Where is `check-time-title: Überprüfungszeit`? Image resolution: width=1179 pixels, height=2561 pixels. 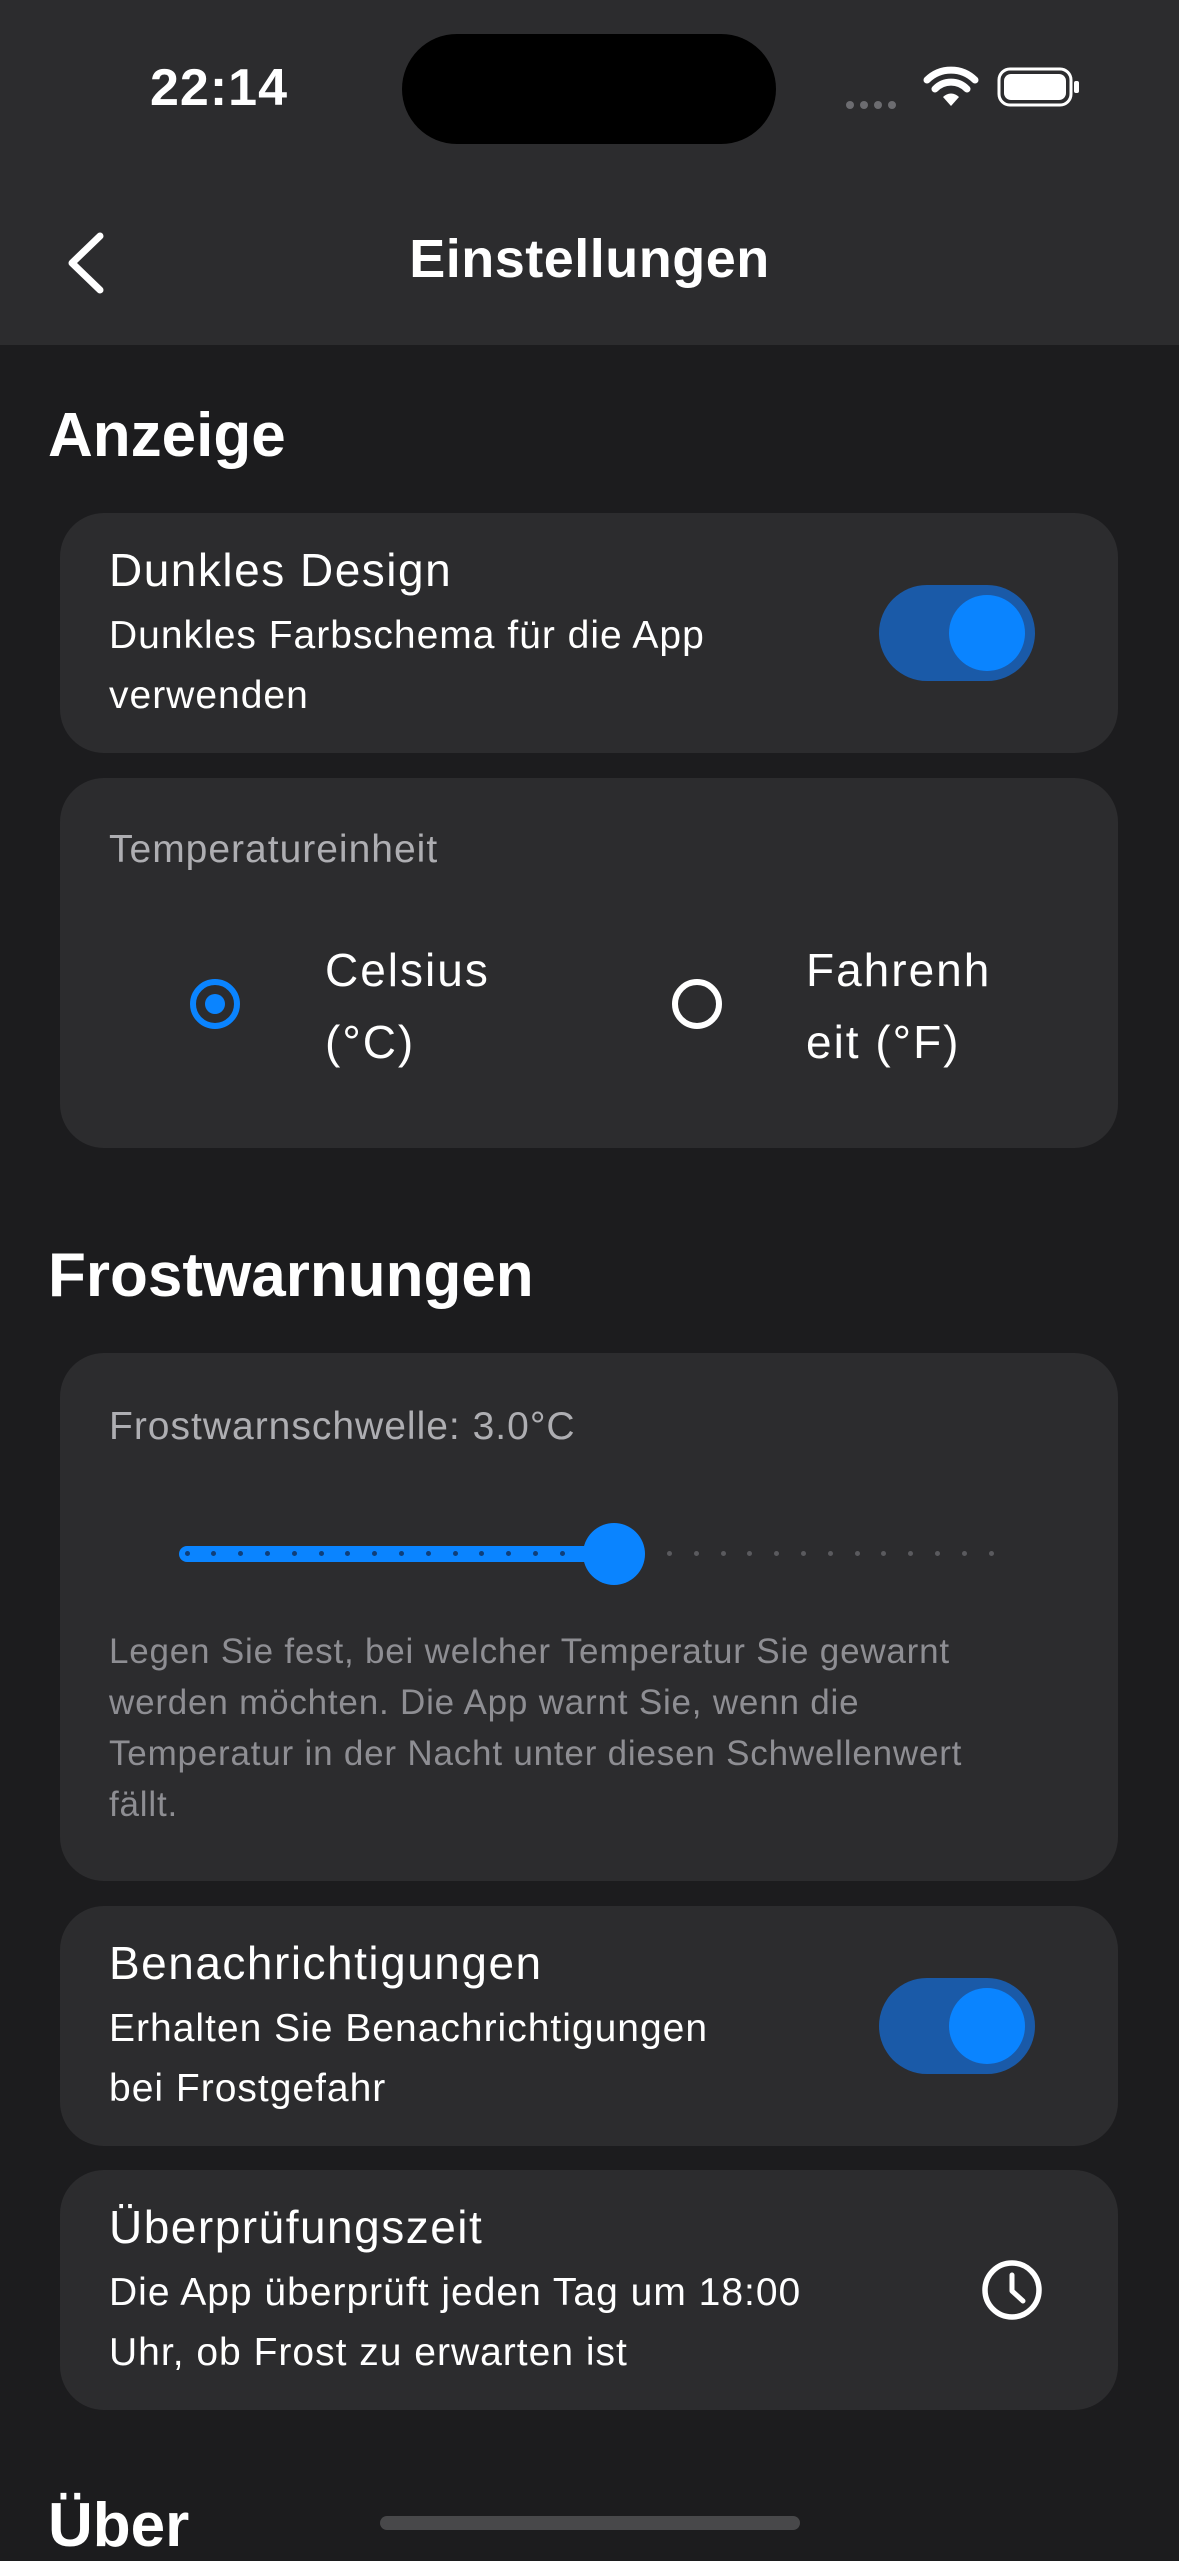 check-time-title: Überprüfungszeit is located at coordinates (296, 2227).